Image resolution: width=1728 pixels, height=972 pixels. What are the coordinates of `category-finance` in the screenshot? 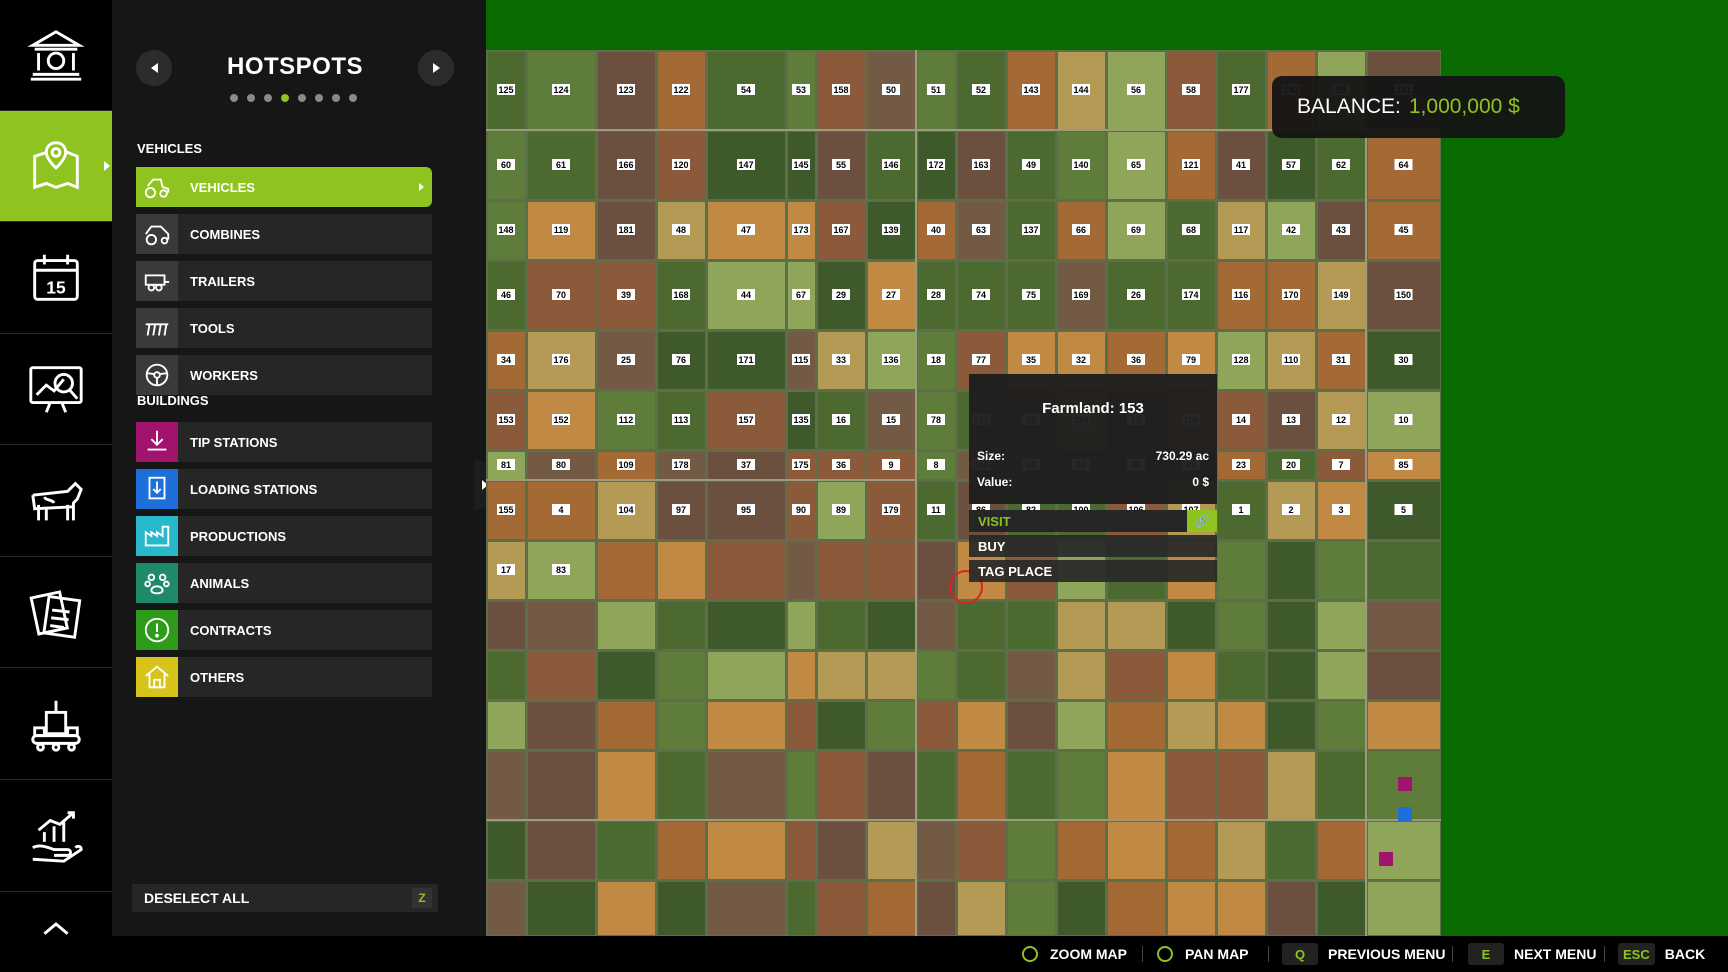 It's located at (56, 55).